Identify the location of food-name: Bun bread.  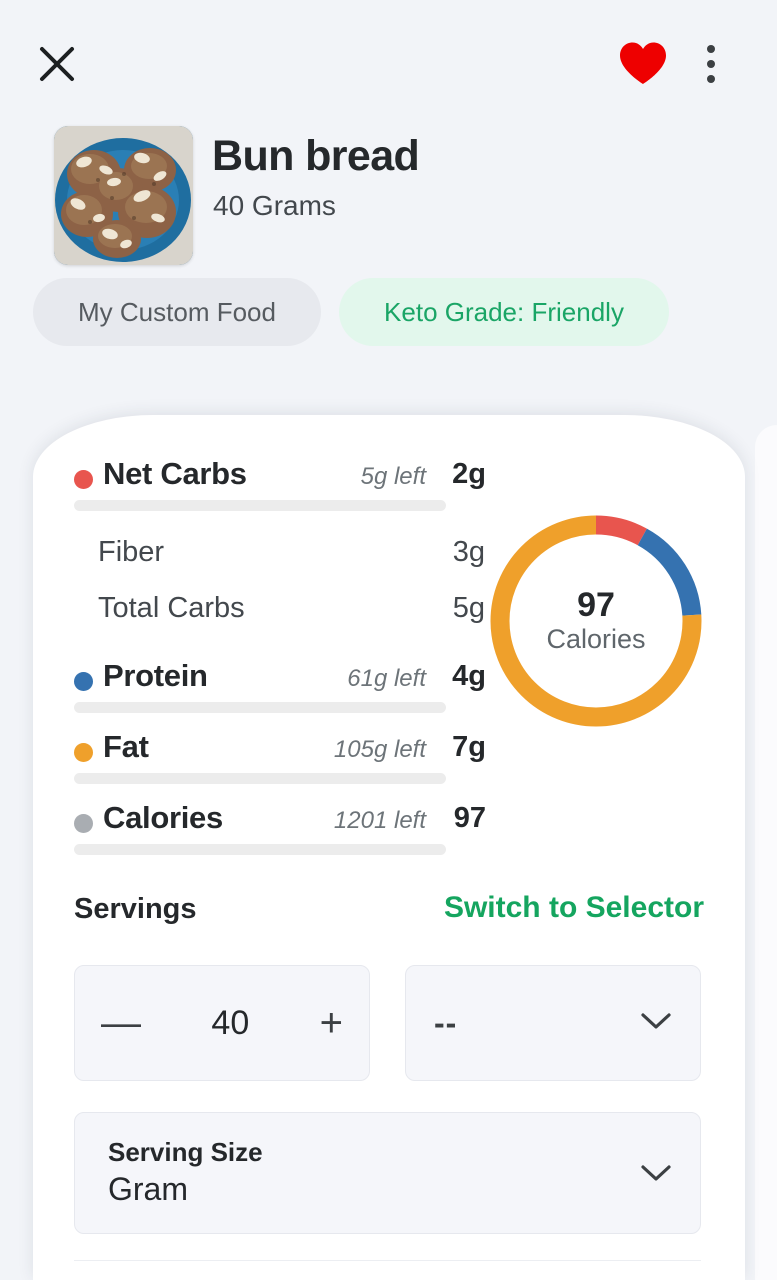
(316, 156).